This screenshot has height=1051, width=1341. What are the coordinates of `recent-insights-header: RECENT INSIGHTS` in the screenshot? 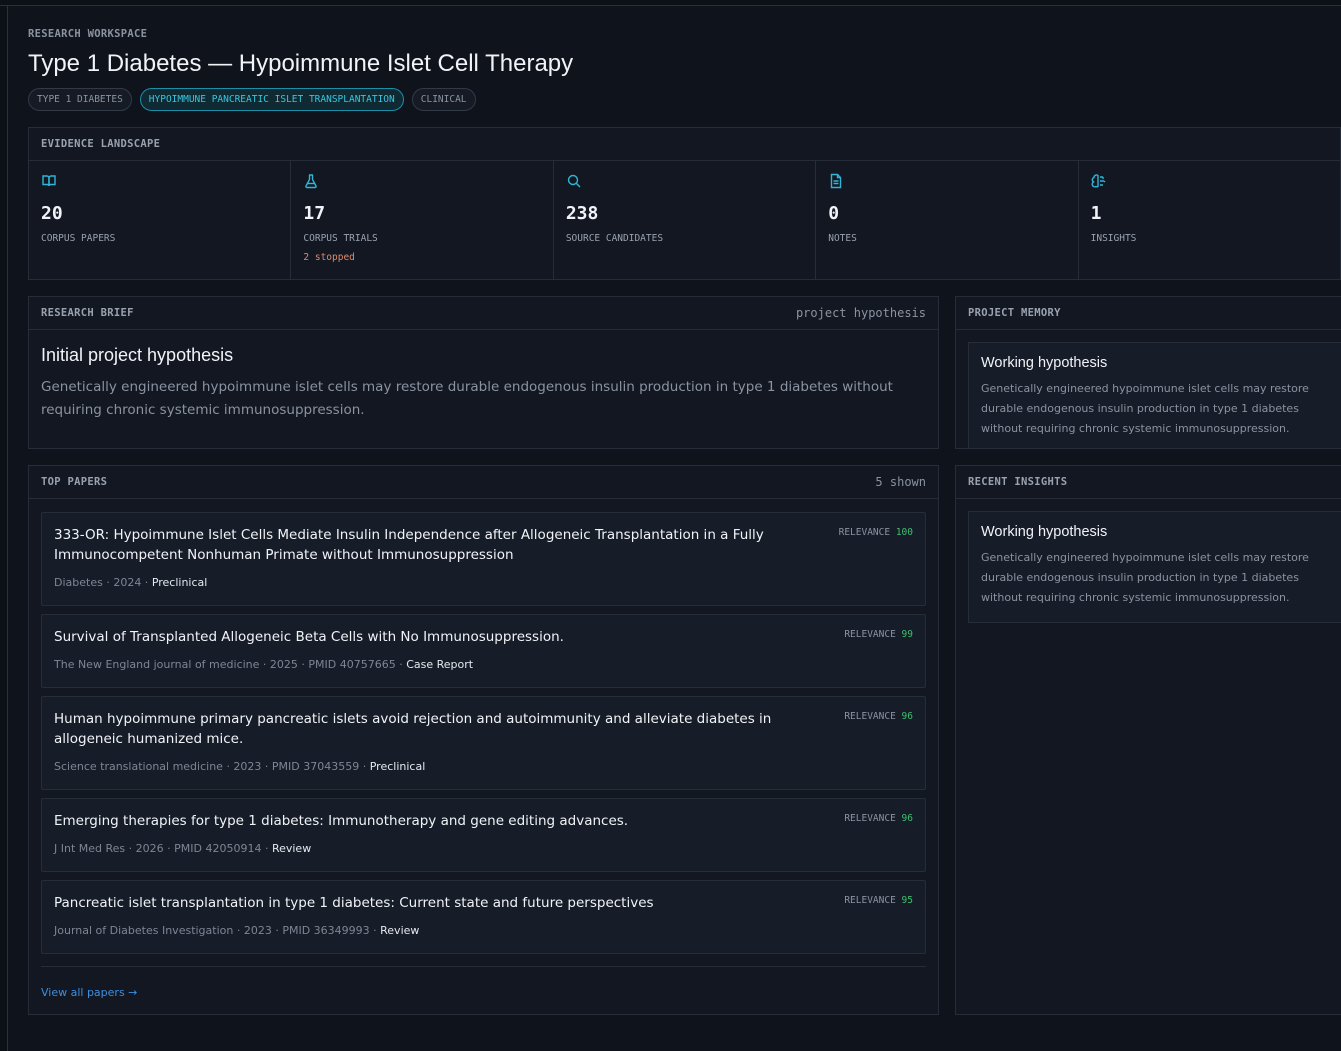 It's located at (1148, 482).